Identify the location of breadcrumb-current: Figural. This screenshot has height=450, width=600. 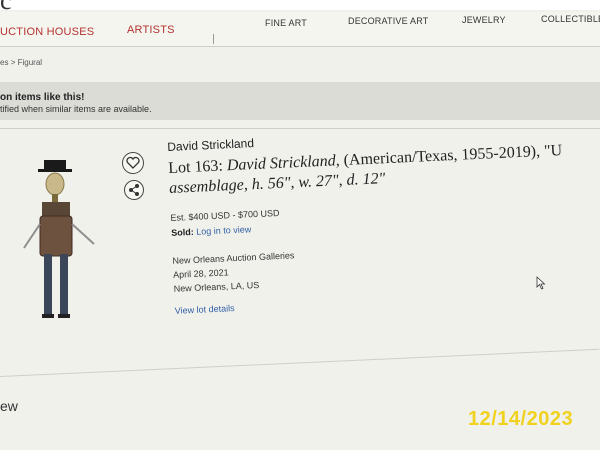
(30, 62).